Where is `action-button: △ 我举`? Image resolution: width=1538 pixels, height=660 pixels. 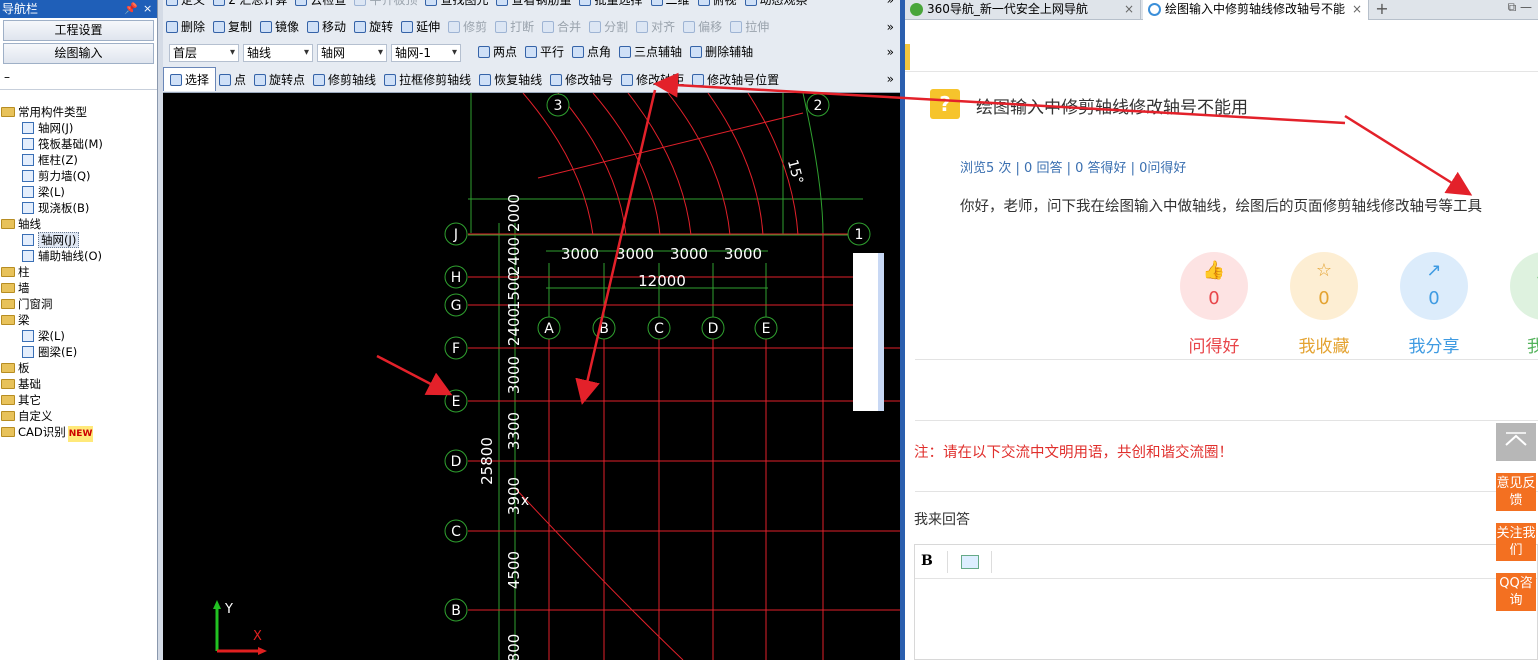
action-button: △ 我举 is located at coordinates (1518, 304).